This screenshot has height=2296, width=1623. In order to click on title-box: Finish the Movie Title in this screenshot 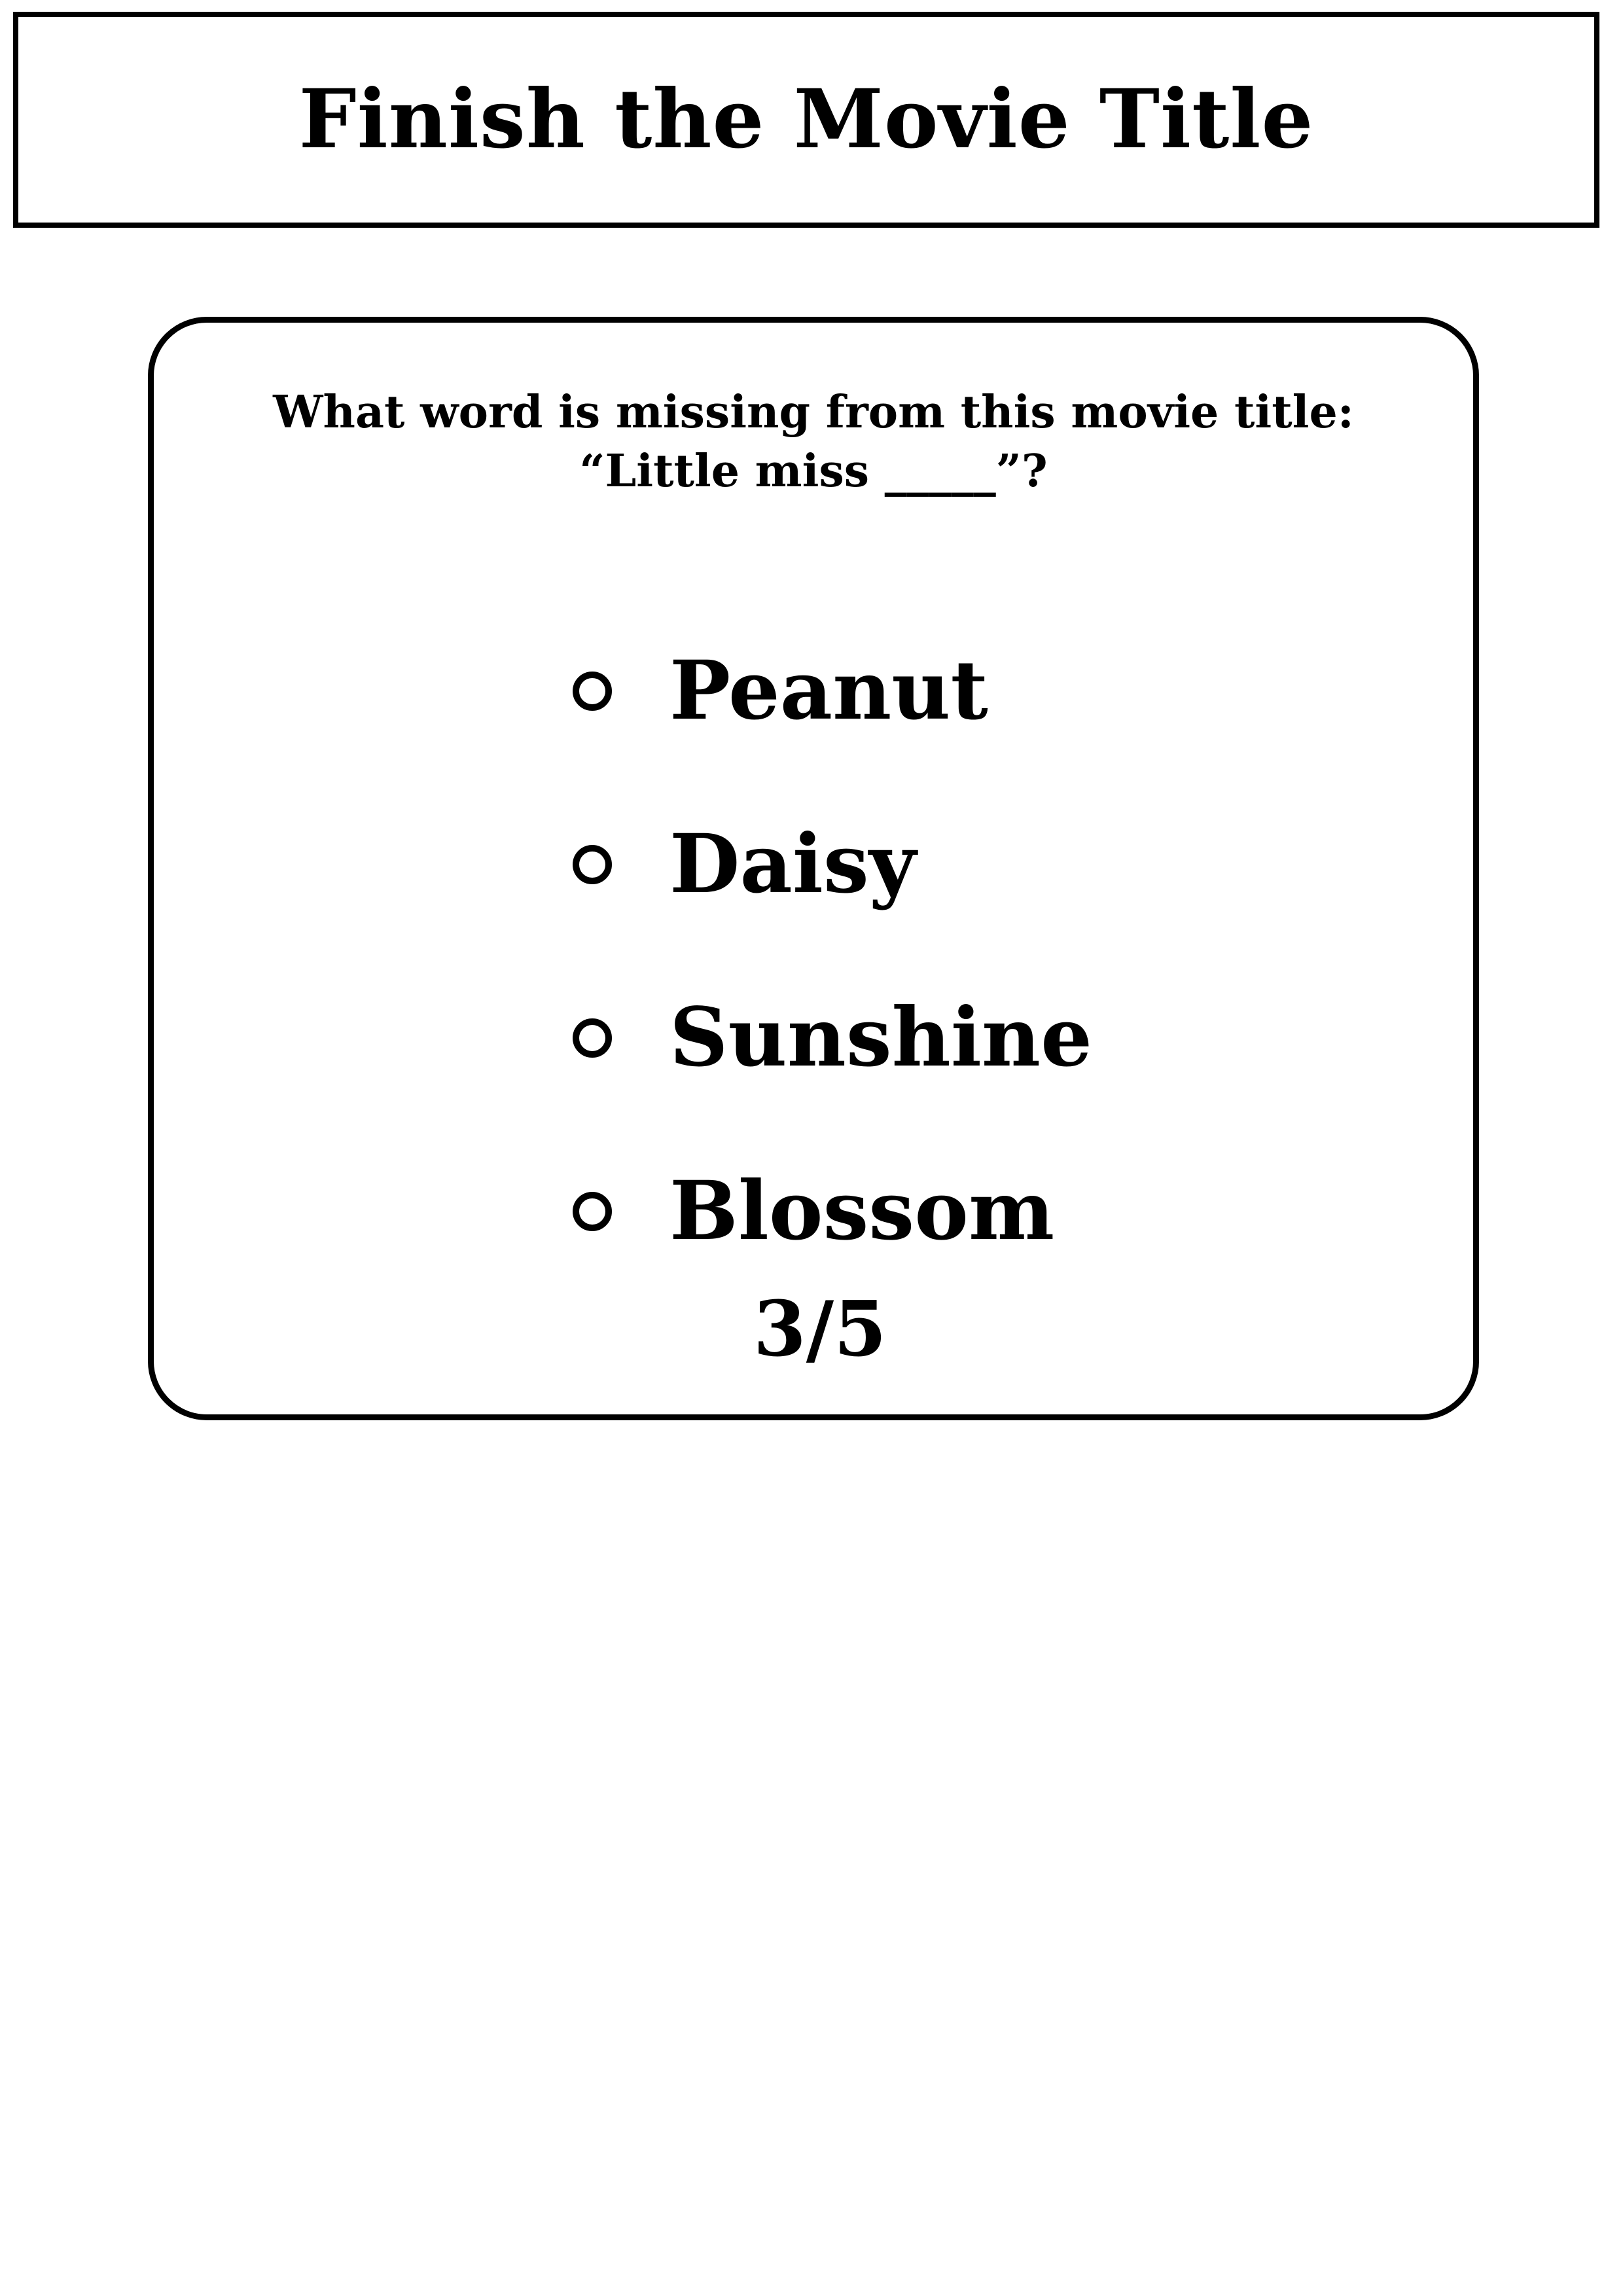, I will do `click(806, 120)`.